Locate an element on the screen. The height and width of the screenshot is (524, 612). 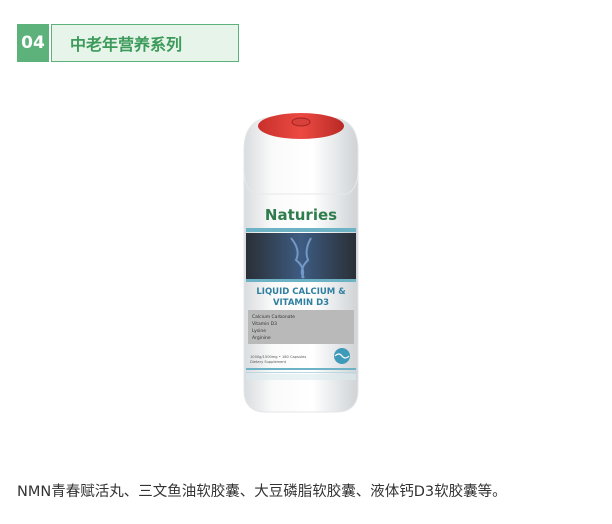
brand-logo: Naturies is located at coordinates (301, 215).